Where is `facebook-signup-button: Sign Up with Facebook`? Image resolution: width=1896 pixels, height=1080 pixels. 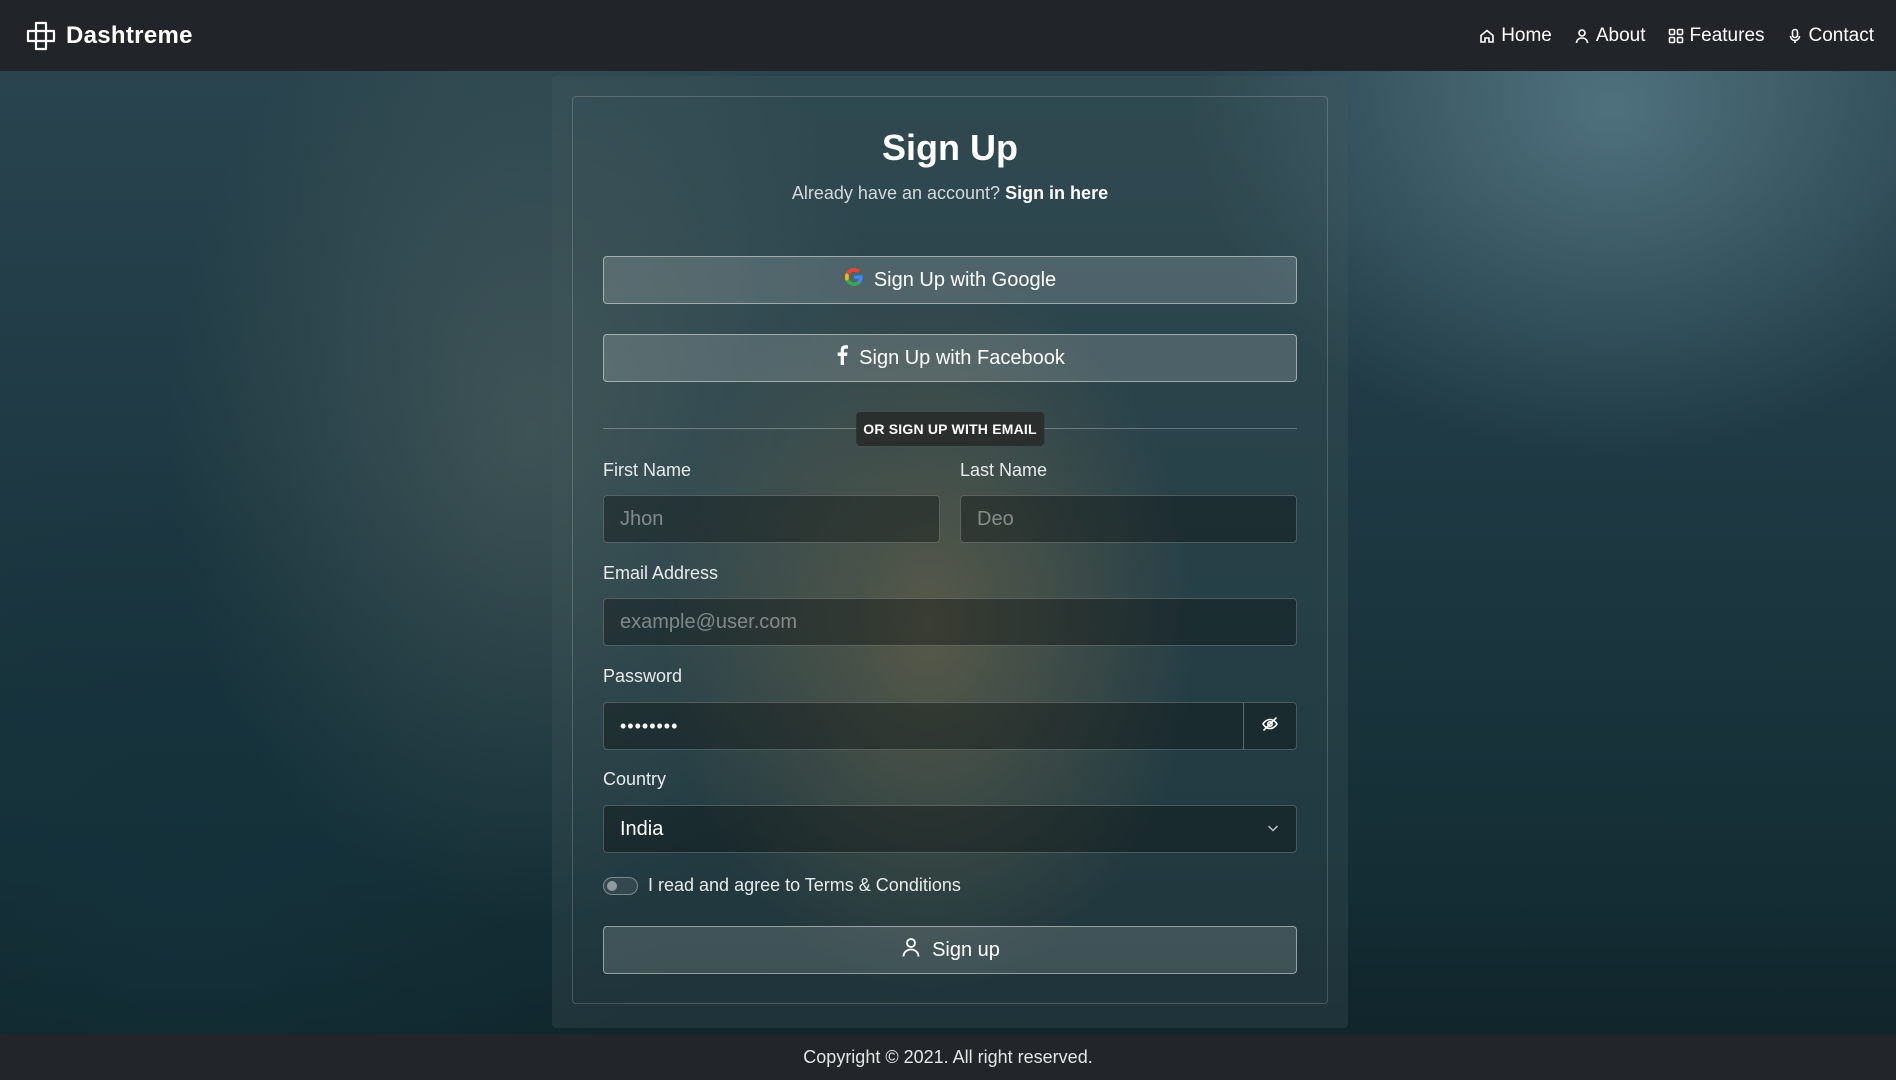 facebook-signup-button: Sign Up with Facebook is located at coordinates (950, 358).